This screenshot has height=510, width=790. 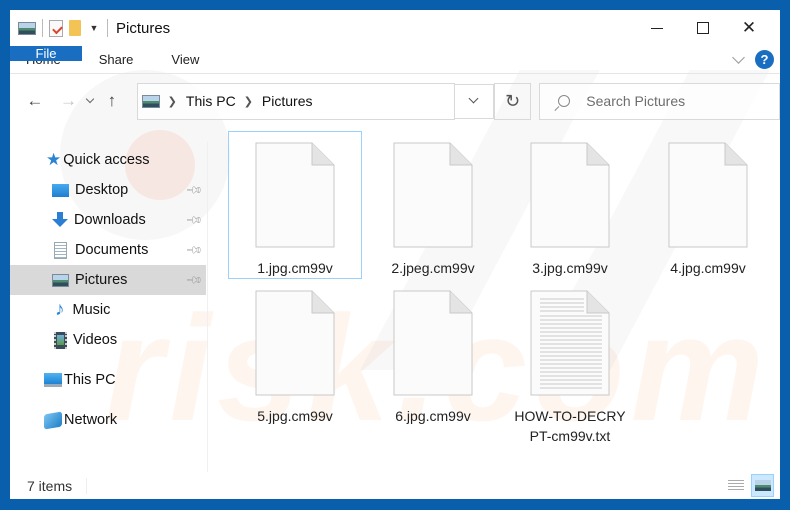 I want to click on large-icons-view-icon, so click(x=762, y=485).